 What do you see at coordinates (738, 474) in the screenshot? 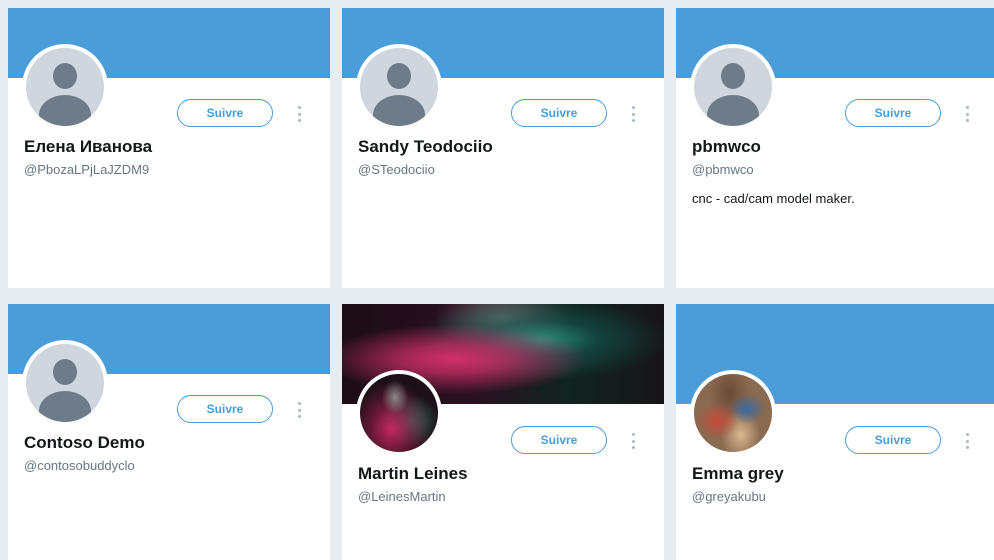
I see `profile-name: Emma grey` at bounding box center [738, 474].